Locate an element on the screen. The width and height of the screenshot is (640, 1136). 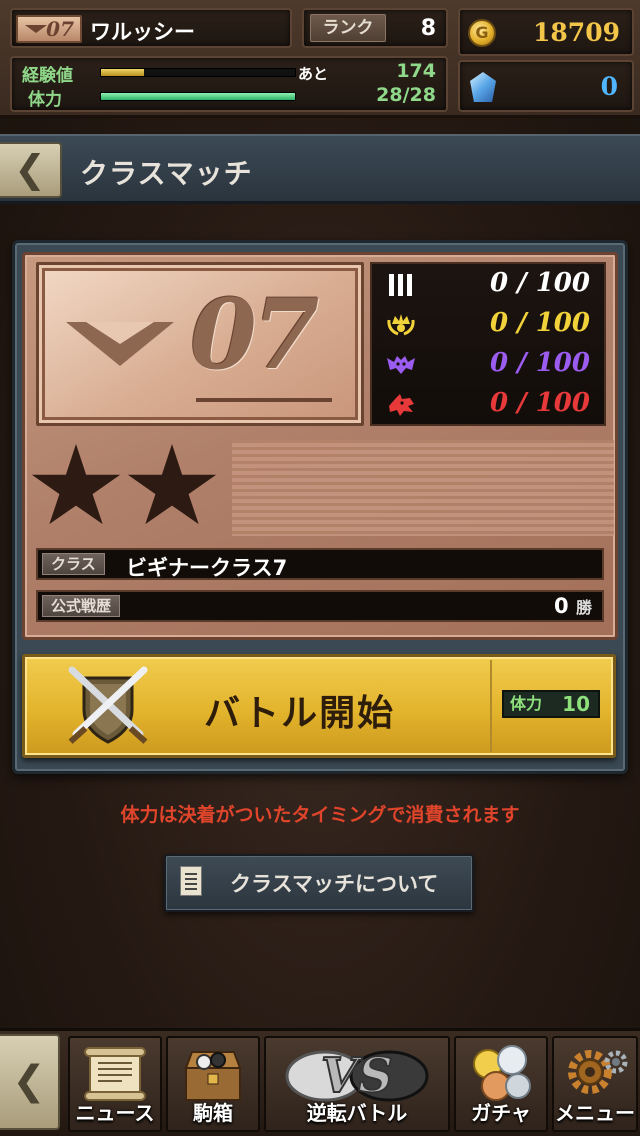
stamina-bar is located at coordinates (198, 96).